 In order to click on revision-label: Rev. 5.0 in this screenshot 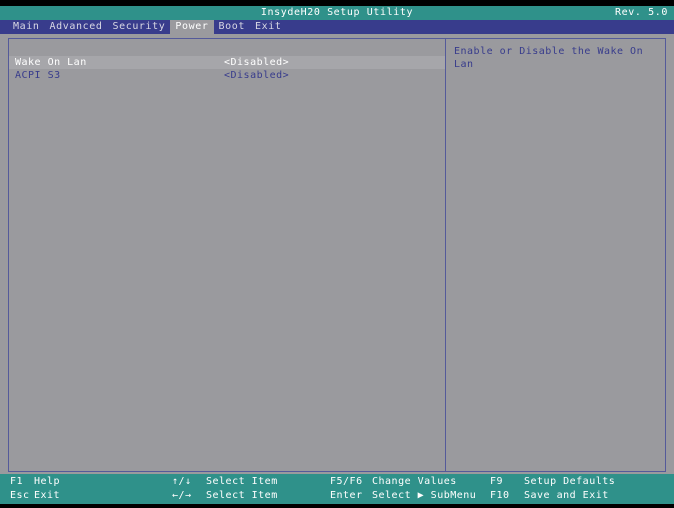, I will do `click(641, 12)`.